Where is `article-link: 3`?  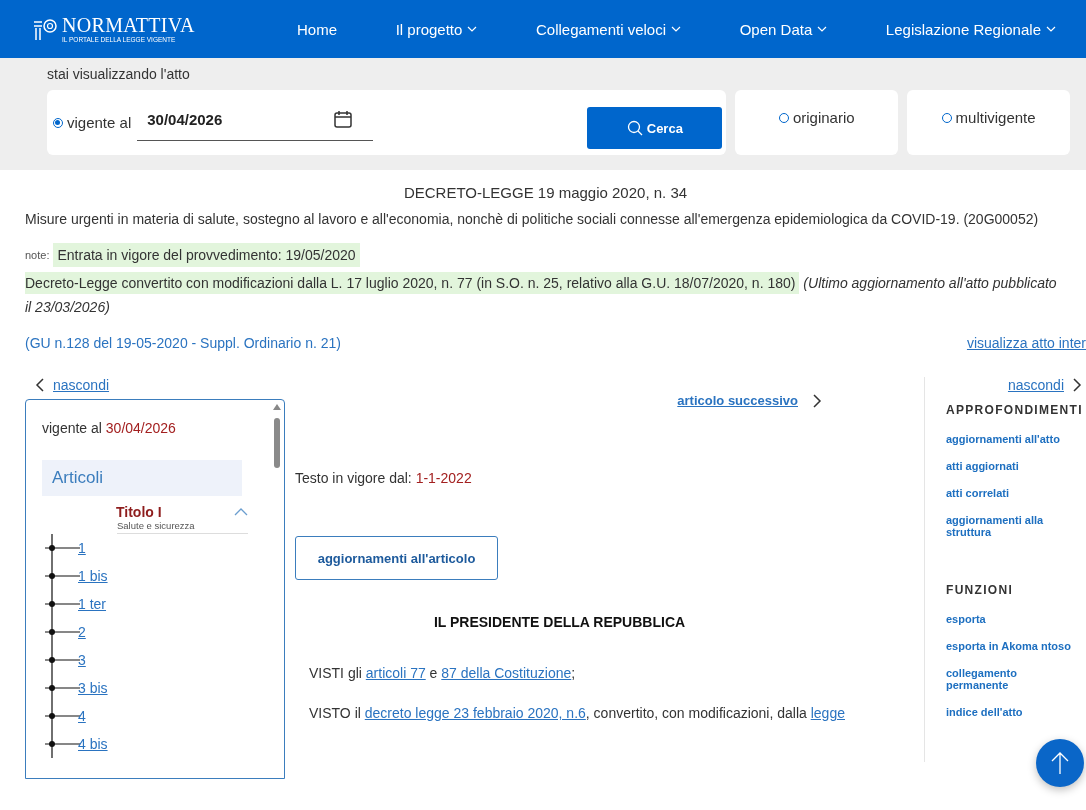
article-link: 3 is located at coordinates (82, 660).